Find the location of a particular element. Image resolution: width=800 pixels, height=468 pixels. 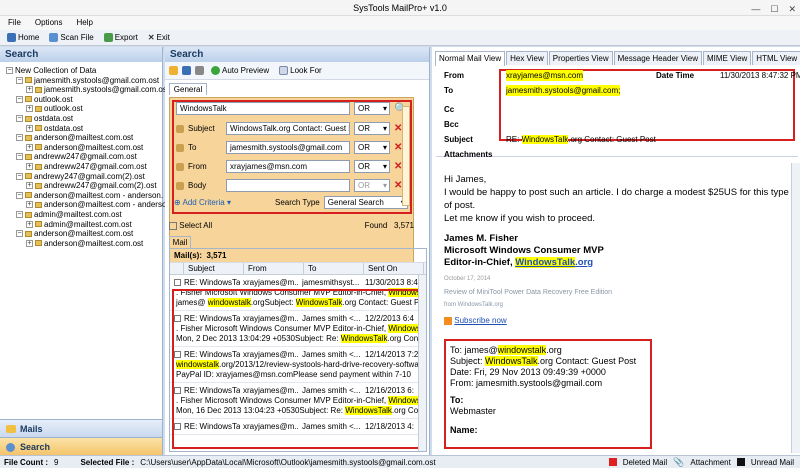

export-button: Export is located at coordinates (121, 37).